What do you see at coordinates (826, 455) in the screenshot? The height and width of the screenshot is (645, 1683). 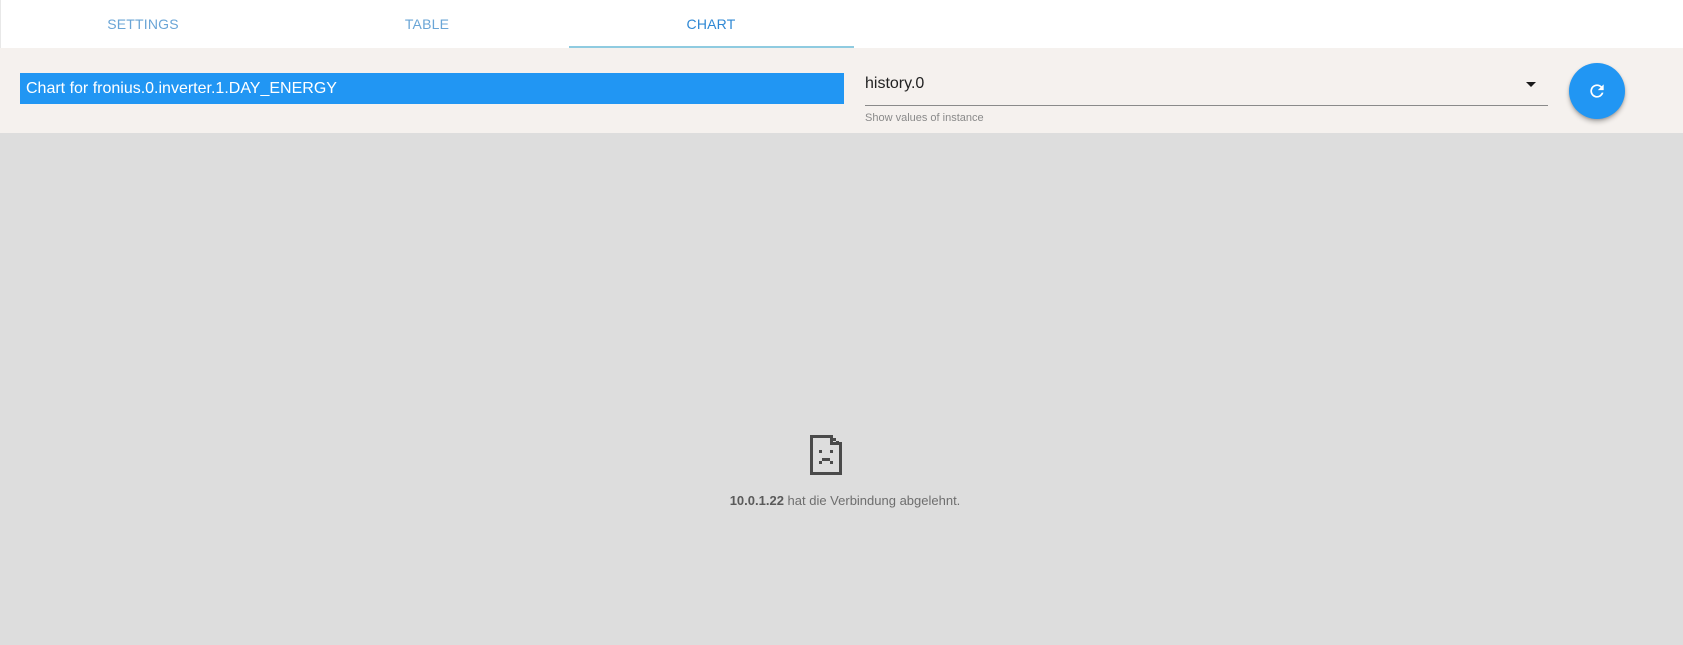 I see `broken-page-icon` at bounding box center [826, 455].